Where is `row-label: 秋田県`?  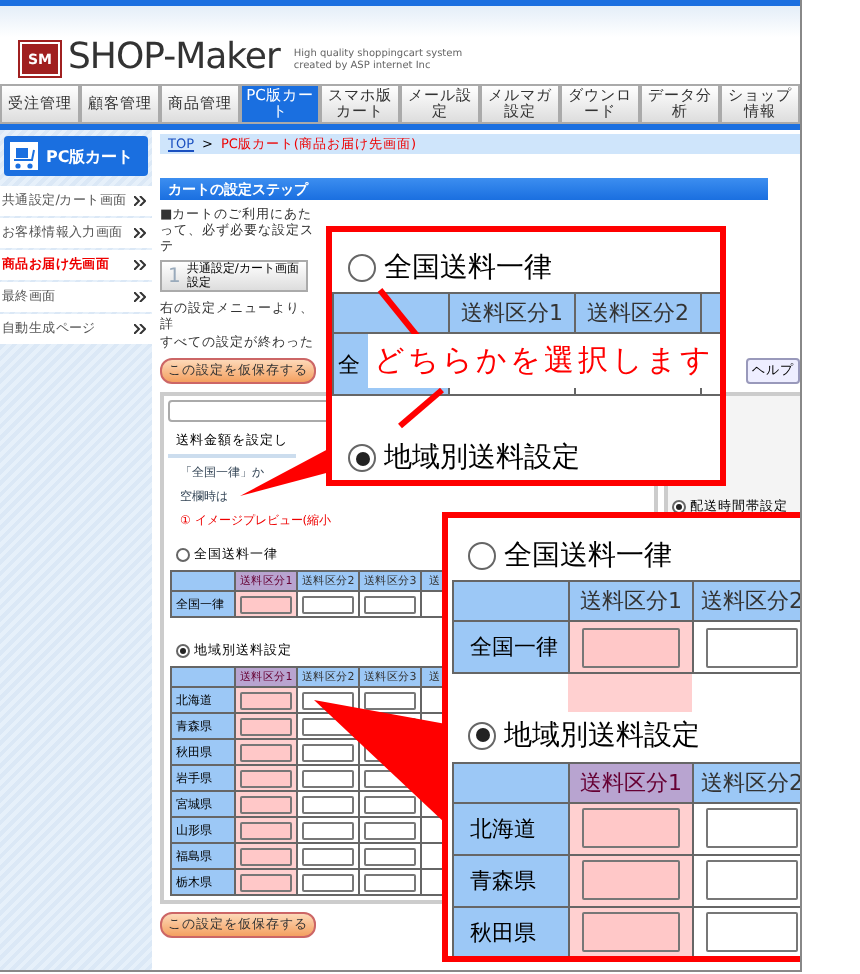 row-label: 秋田県 is located at coordinates (511, 931).